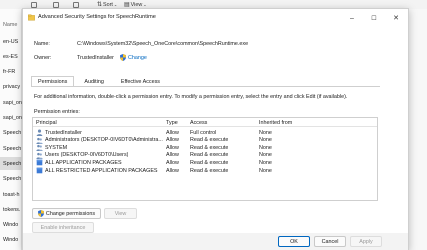 The height and width of the screenshot is (250, 427). What do you see at coordinates (101, 170) in the screenshot?
I see `principal-cell: ALL RESTRICTED APPLICATION PACKAGES` at bounding box center [101, 170].